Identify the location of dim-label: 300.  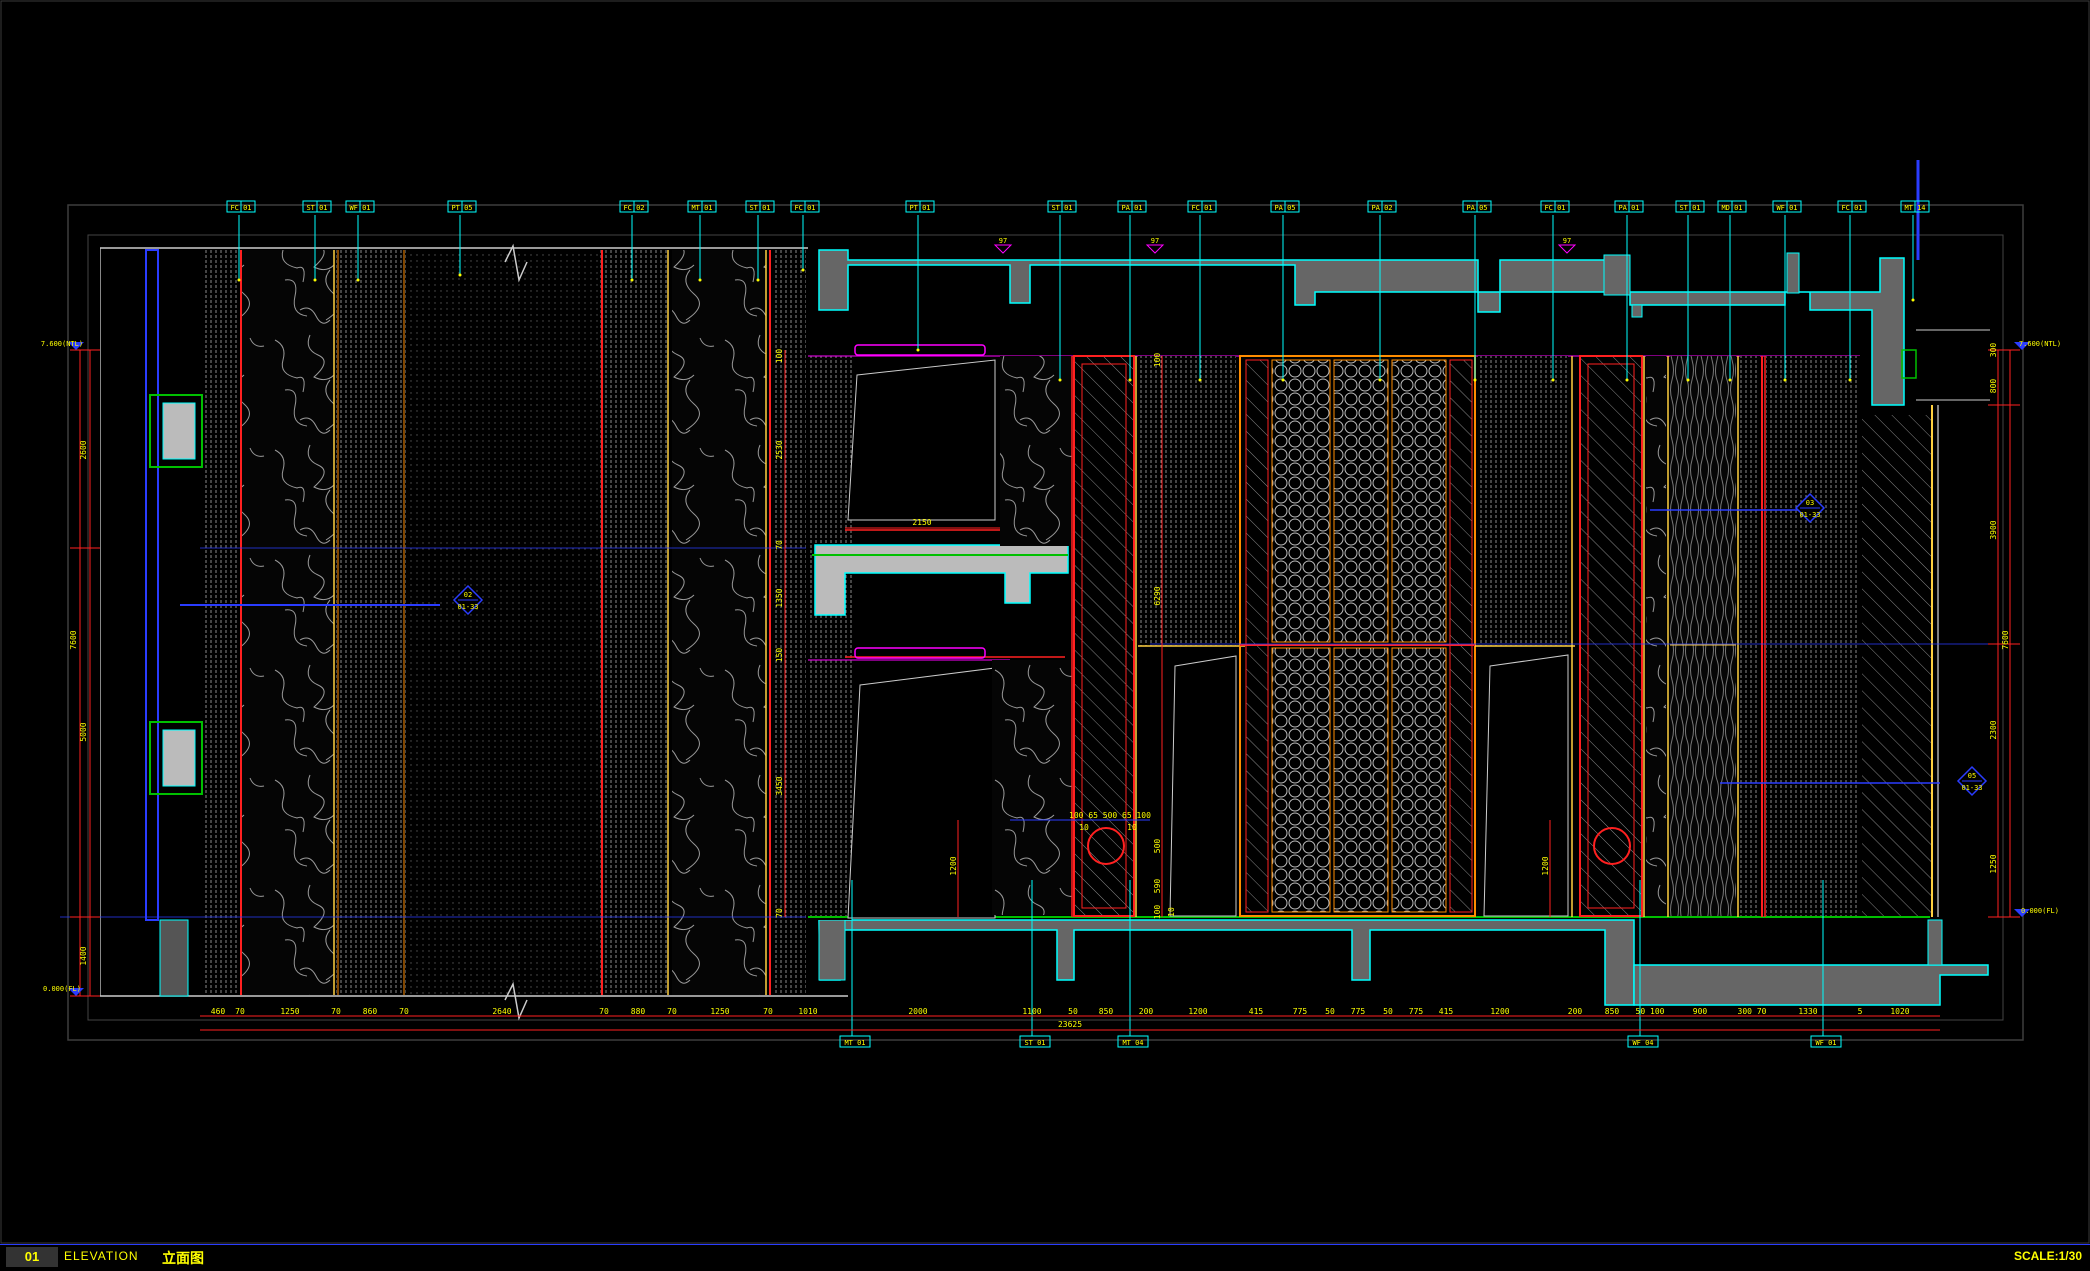
(1993, 350).